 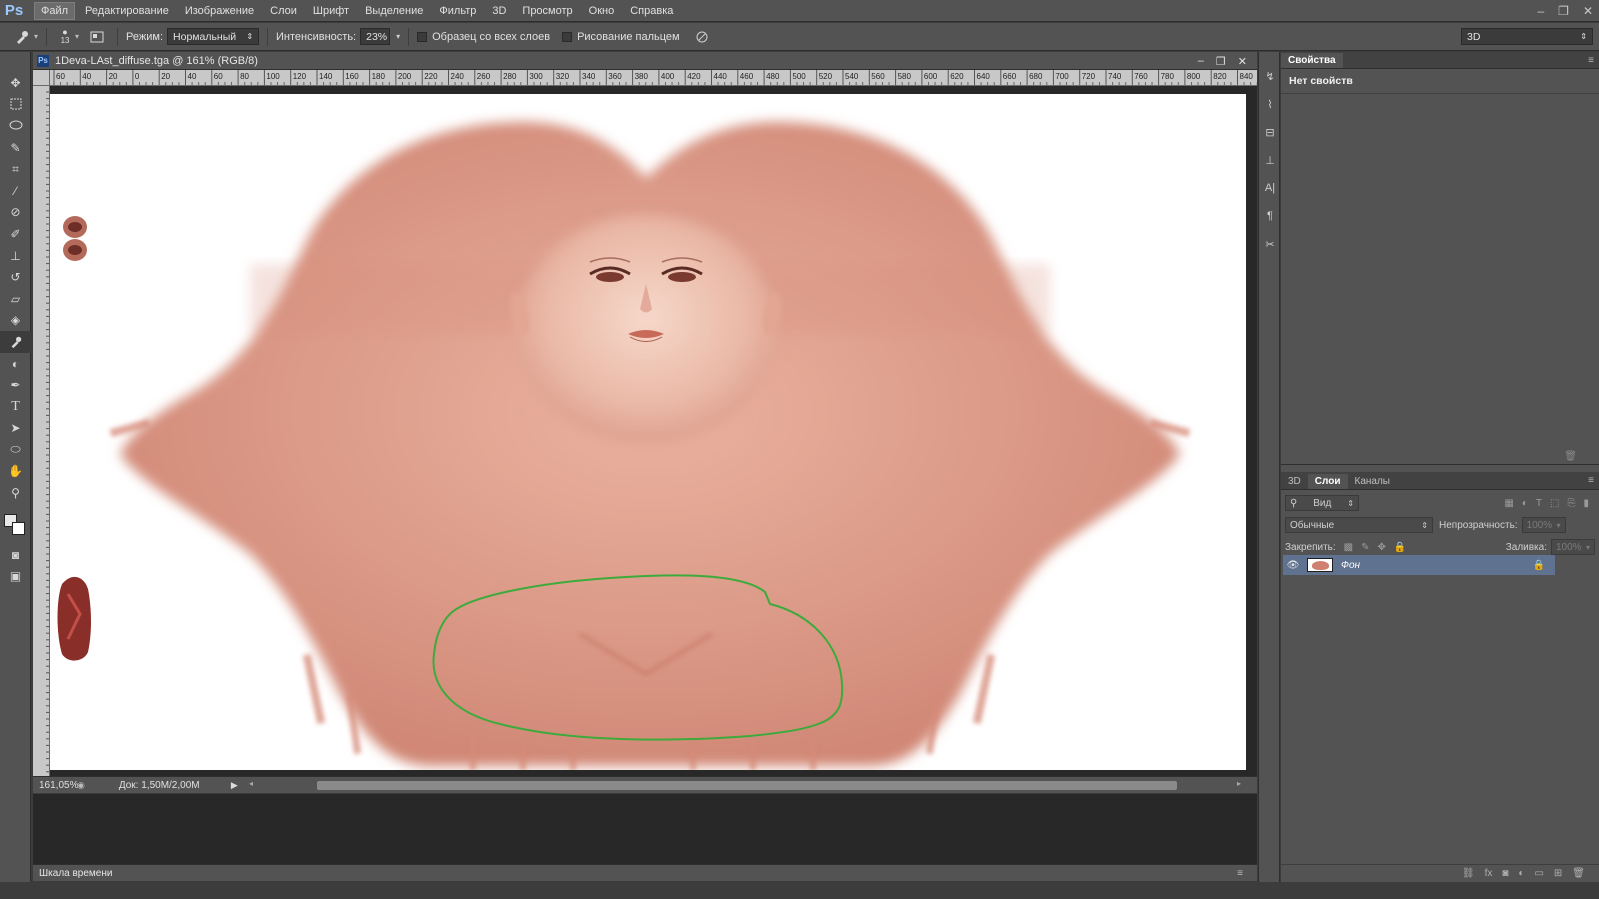 I want to click on lasso-tool-icon, so click(x=15, y=126).